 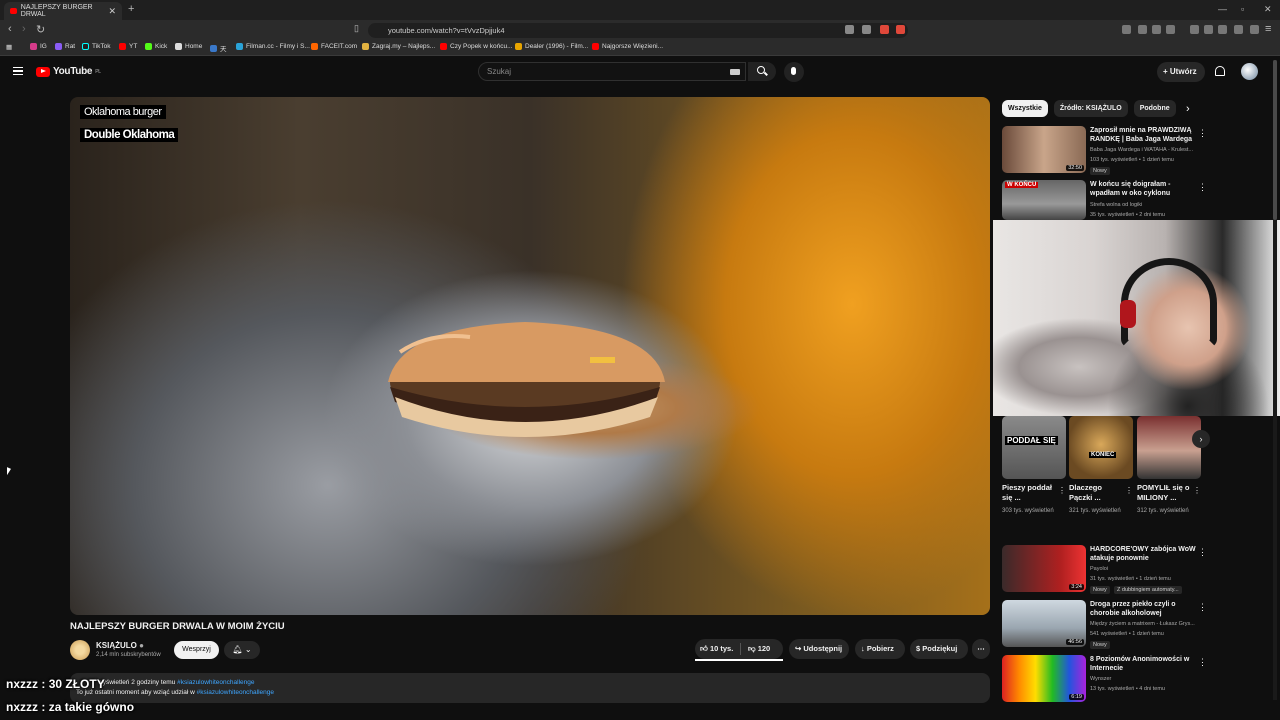 What do you see at coordinates (1130, 579) in the screenshot?
I see `recommendation-meta: 31 tys. wyświetleń • 1 dzień temu` at bounding box center [1130, 579].